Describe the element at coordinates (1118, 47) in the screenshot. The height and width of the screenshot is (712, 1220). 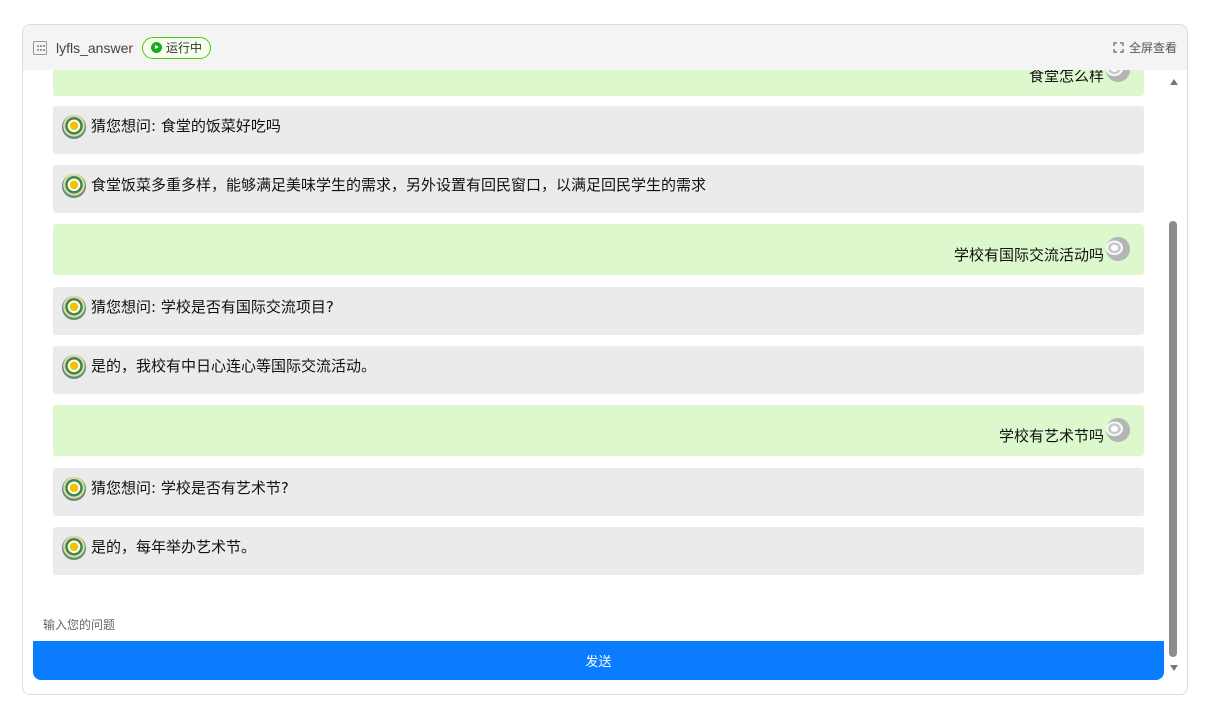
I see `fullscreen-icon` at that location.